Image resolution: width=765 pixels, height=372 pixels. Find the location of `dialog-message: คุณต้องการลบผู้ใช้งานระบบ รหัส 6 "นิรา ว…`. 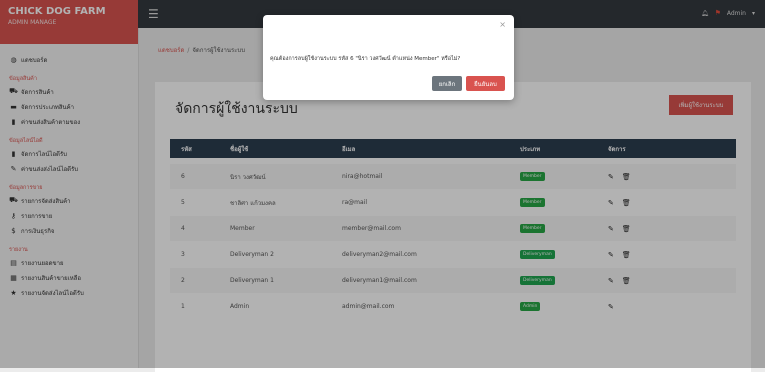

dialog-message: คุณต้องการลบผู้ใช้งานระบบ รหัส 6 "นิรา ว… is located at coordinates (365, 59).